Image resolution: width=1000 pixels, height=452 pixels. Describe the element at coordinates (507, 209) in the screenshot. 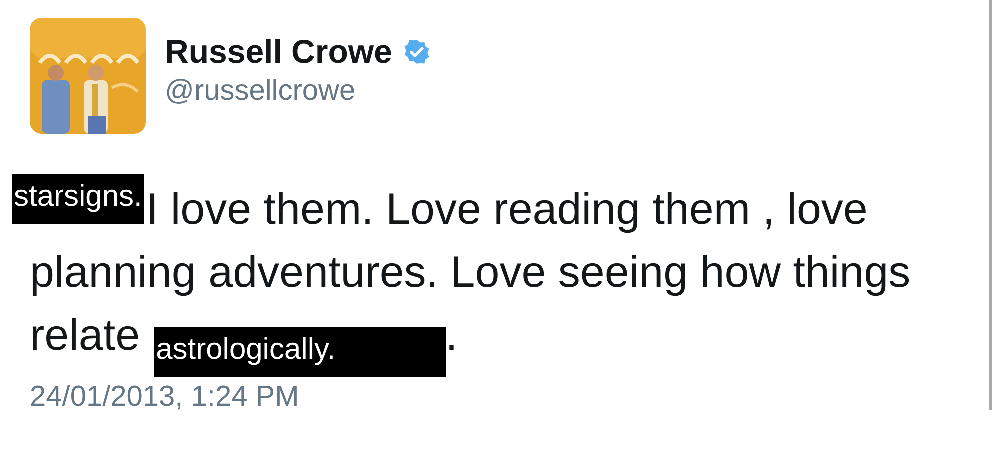

I see `tweet-text: I love them. Love reading them , love` at that location.